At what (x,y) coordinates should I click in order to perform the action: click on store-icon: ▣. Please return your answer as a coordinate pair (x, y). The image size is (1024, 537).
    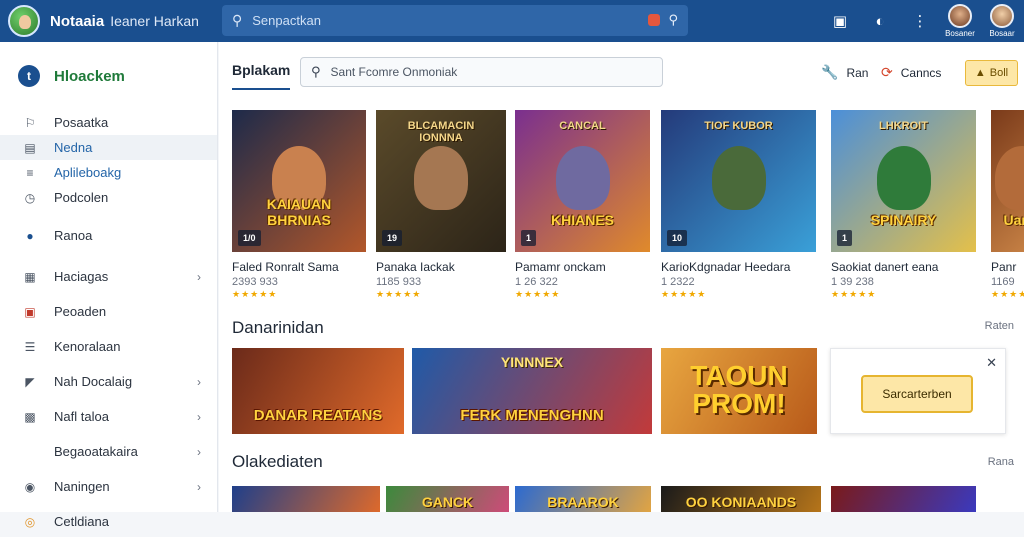
    Looking at the image, I should click on (840, 21).